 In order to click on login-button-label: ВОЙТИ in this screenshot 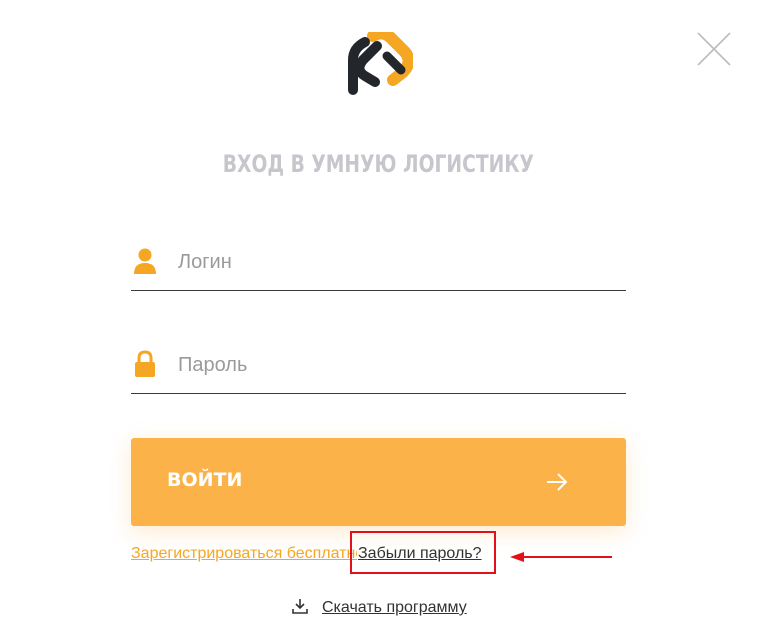, I will do `click(205, 480)`.